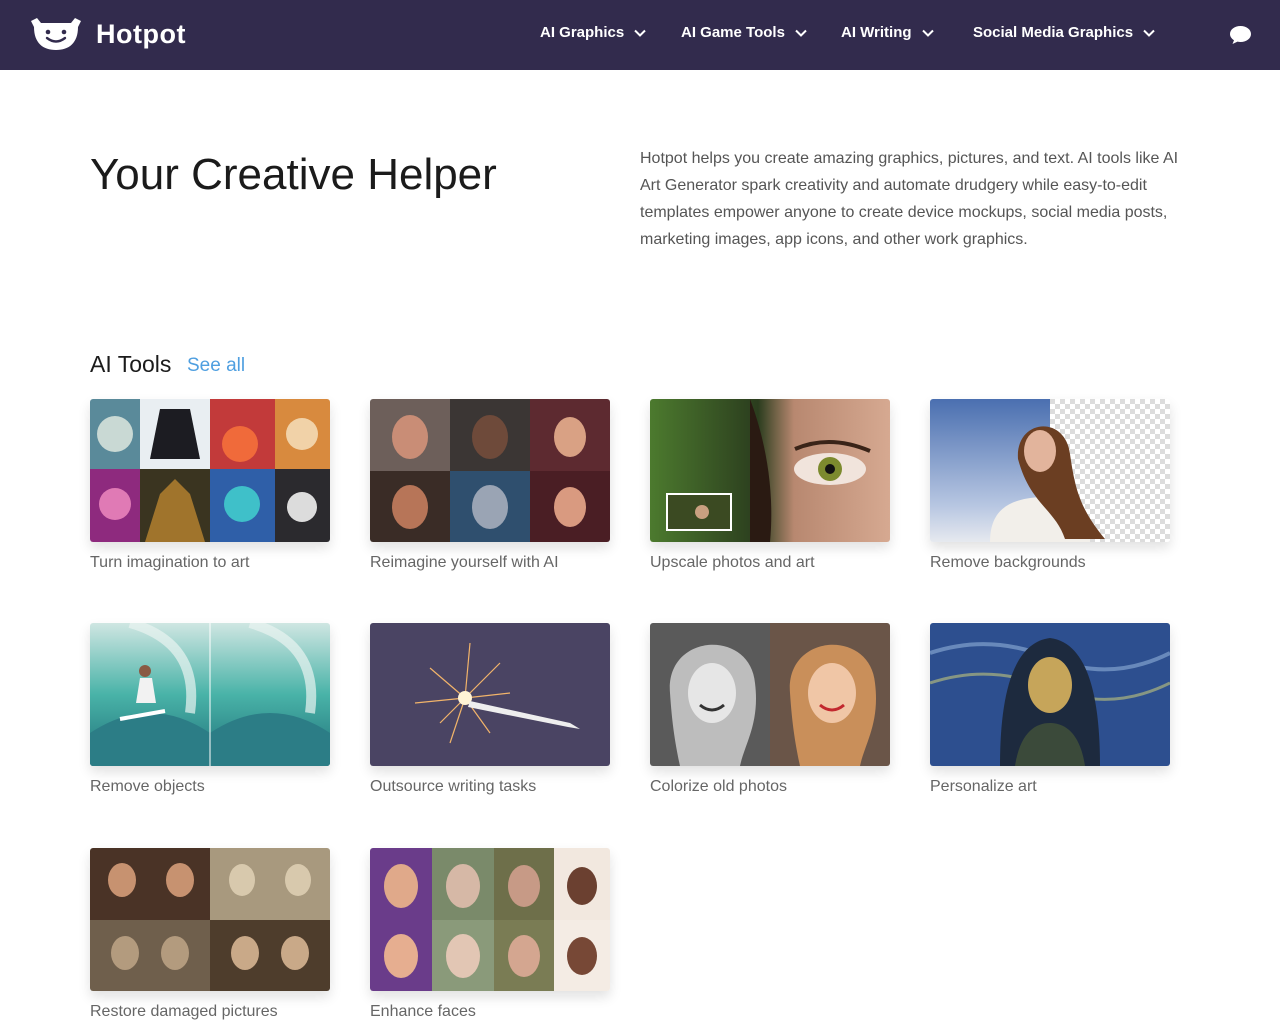 This screenshot has width=1280, height=1024. What do you see at coordinates (170, 562) in the screenshot?
I see `tool-card-label: Turn imagination to art` at bounding box center [170, 562].